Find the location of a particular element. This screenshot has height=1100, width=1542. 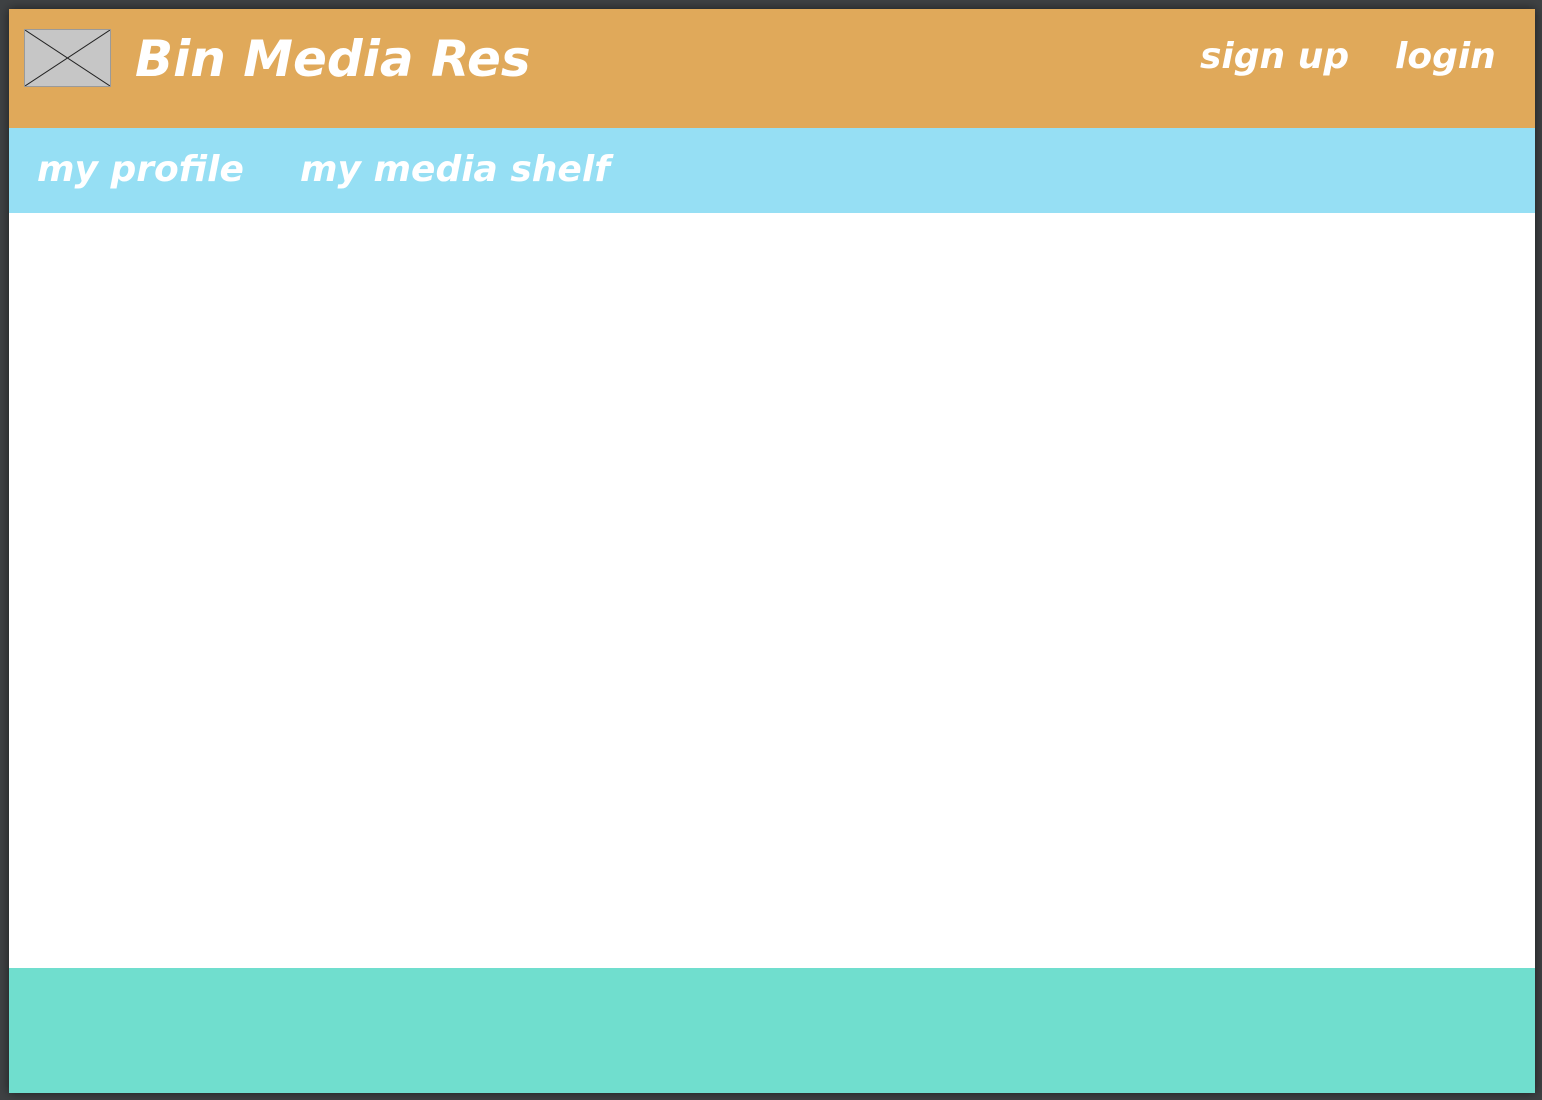

site-footer is located at coordinates (772, 1030).